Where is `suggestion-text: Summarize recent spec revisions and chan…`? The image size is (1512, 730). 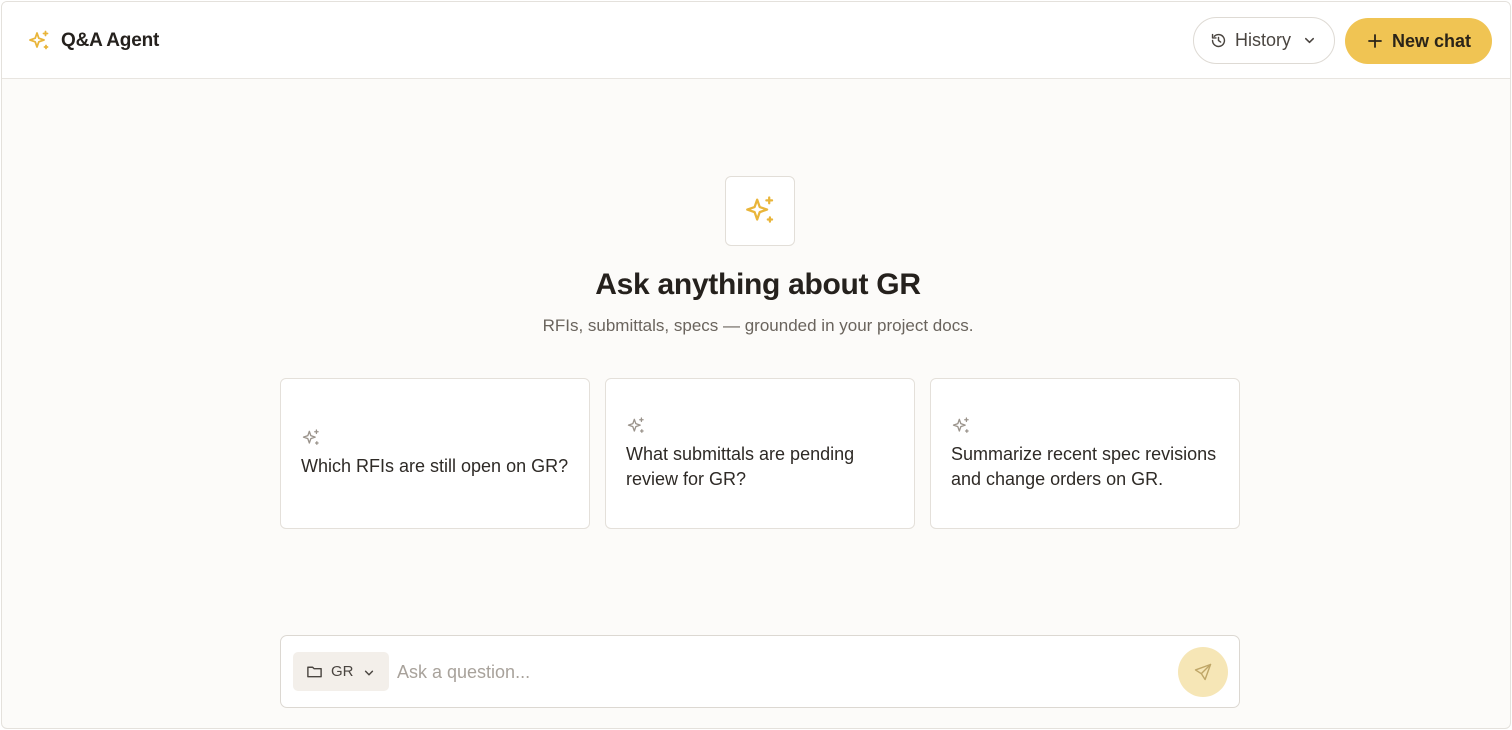 suggestion-text: Summarize recent spec revisions and chan… is located at coordinates (1084, 466).